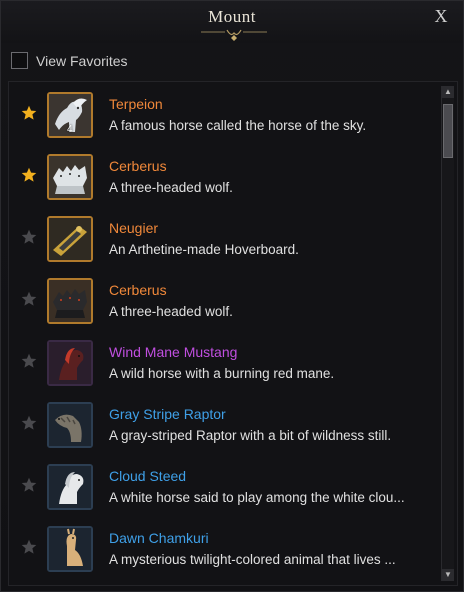 This screenshot has height=592, width=464. Describe the element at coordinates (70, 487) in the screenshot. I see `white-horse-icon` at that location.